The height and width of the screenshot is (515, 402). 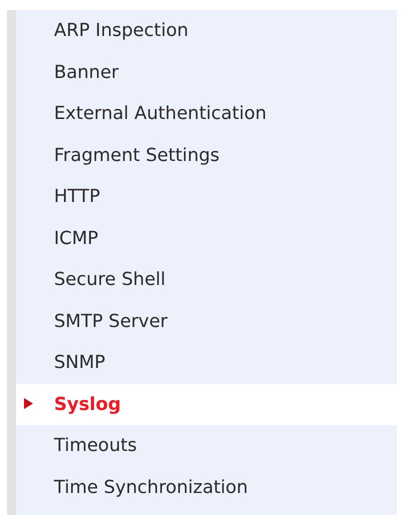 I want to click on menu-item: ARP Inspection, so click(x=206, y=31).